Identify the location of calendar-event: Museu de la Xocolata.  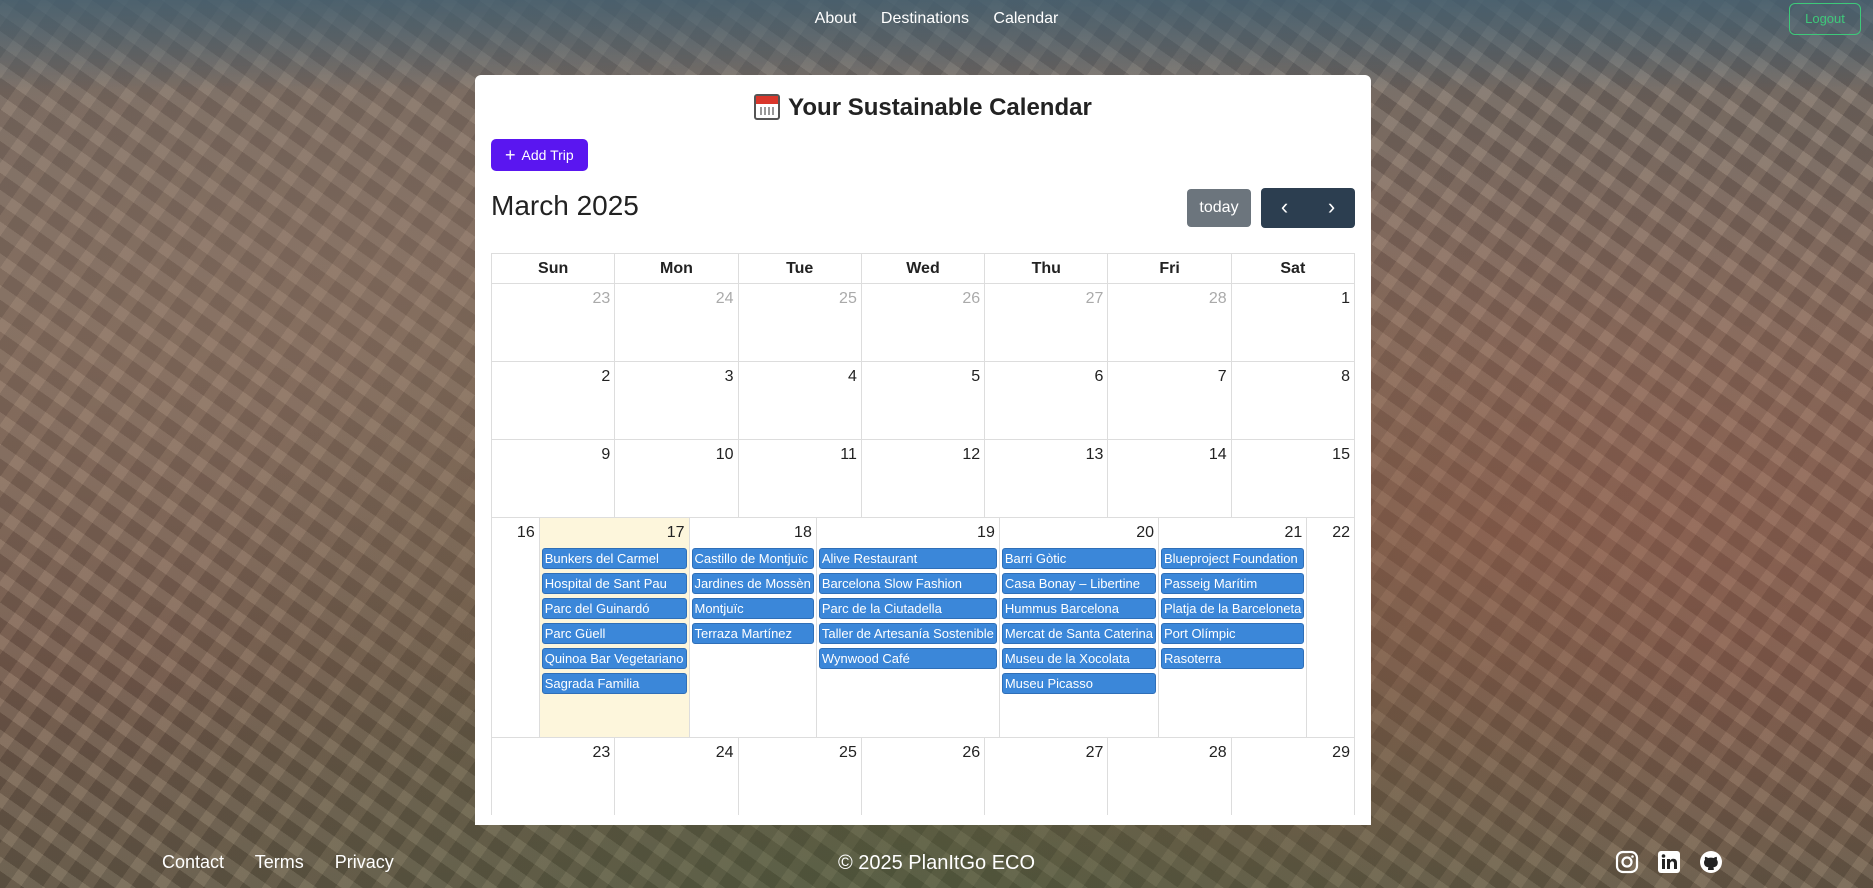
(1078, 658).